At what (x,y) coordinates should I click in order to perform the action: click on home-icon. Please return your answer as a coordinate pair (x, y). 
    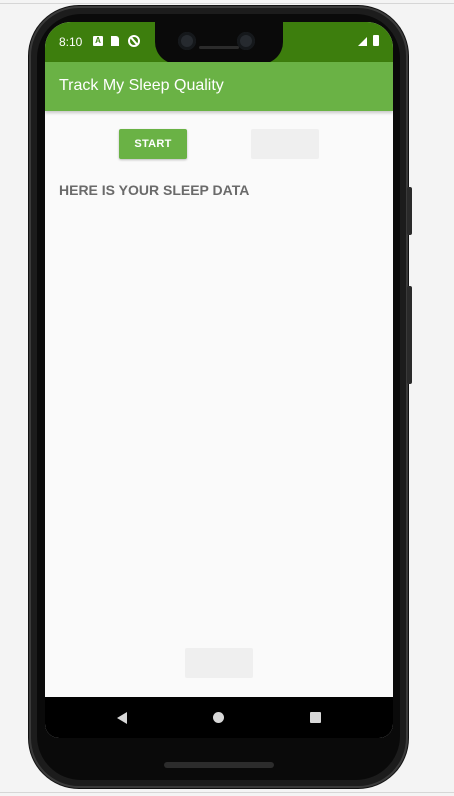
    Looking at the image, I should click on (218, 717).